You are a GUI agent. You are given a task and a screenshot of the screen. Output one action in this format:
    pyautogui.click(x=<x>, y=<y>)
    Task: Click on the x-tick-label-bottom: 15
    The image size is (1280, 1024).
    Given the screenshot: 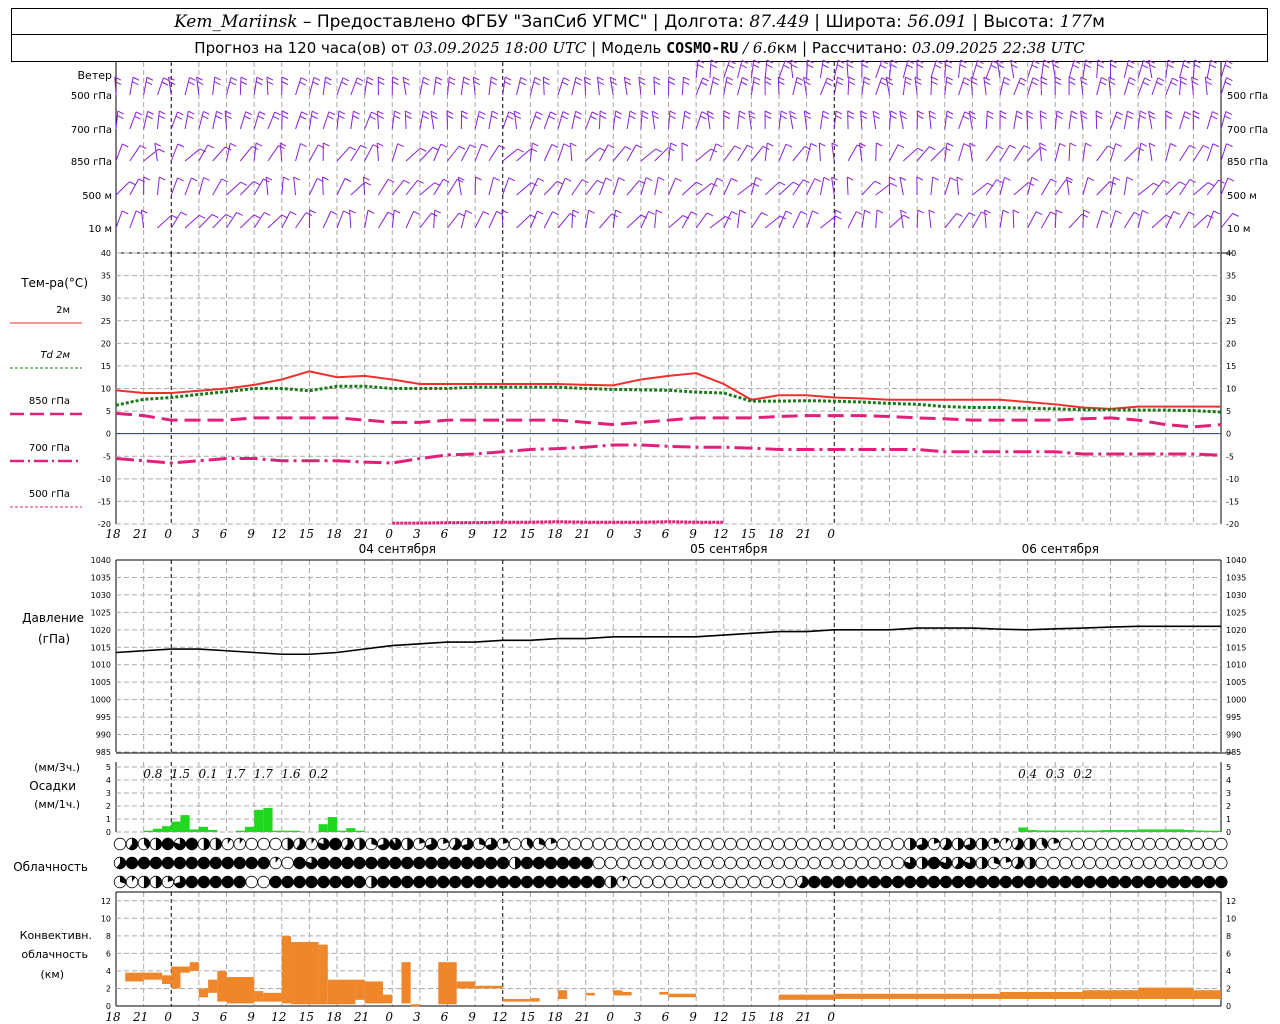 What is the action you would take?
    pyautogui.click(x=306, y=1017)
    